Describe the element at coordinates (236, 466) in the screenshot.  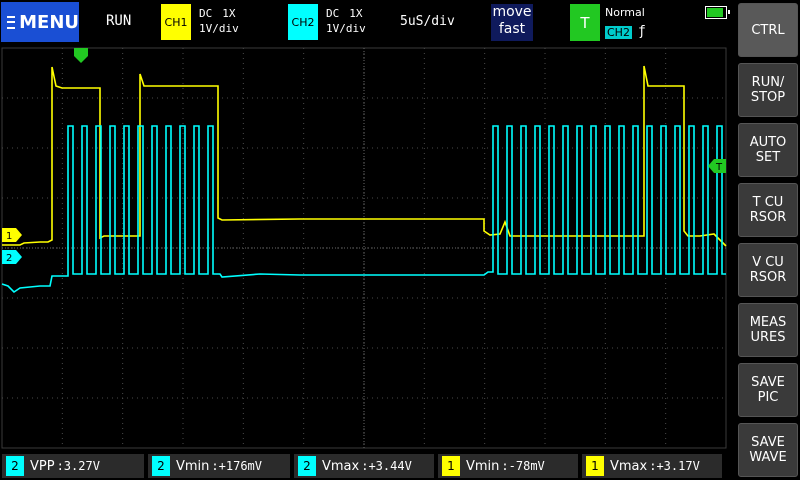
I see `measurement-value: :+176mV` at that location.